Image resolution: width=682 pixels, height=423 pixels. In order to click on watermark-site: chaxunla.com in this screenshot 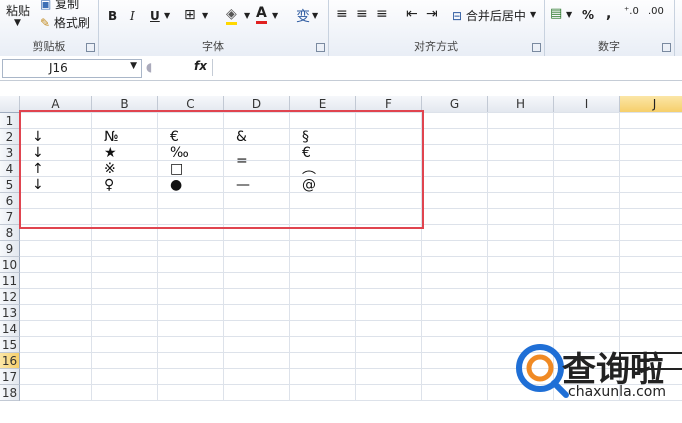, I will do `click(617, 392)`.